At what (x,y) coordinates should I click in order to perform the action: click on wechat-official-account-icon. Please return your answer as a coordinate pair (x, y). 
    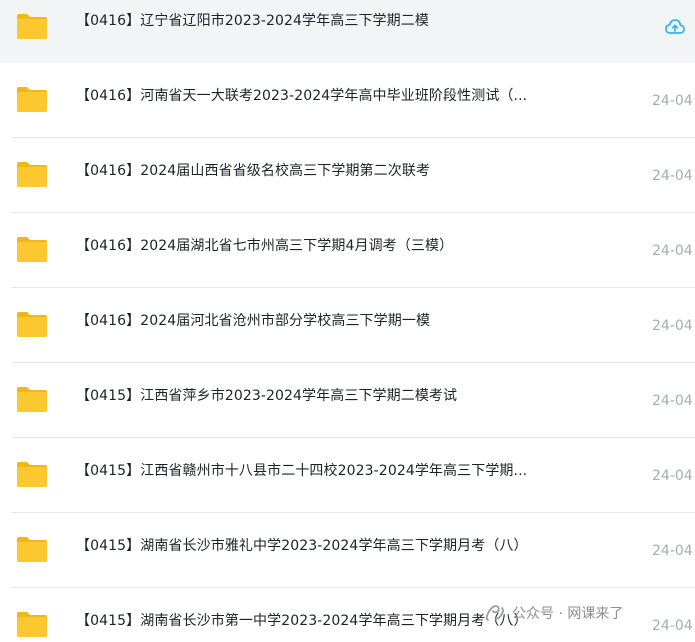
    Looking at the image, I should click on (494, 613).